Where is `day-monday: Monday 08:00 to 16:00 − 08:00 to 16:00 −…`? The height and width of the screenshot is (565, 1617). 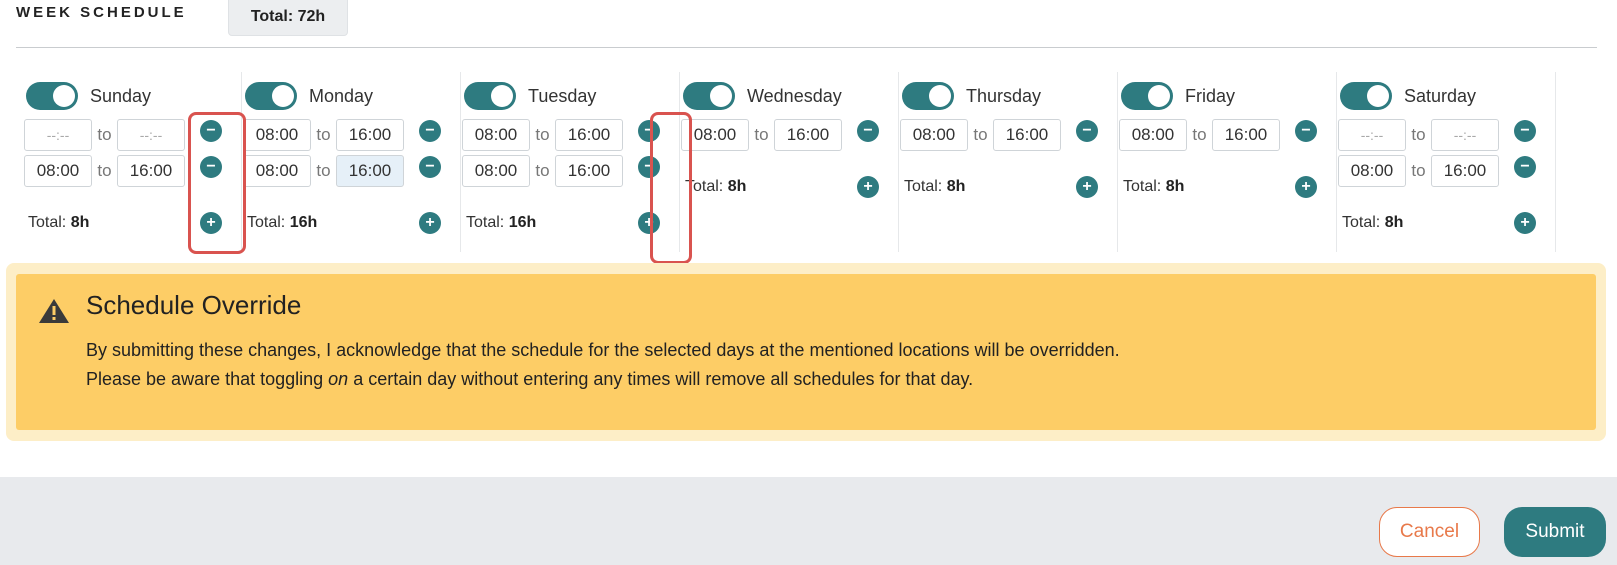 day-monday: Monday 08:00 to 16:00 − 08:00 to 16:00 −… is located at coordinates (348, 162).